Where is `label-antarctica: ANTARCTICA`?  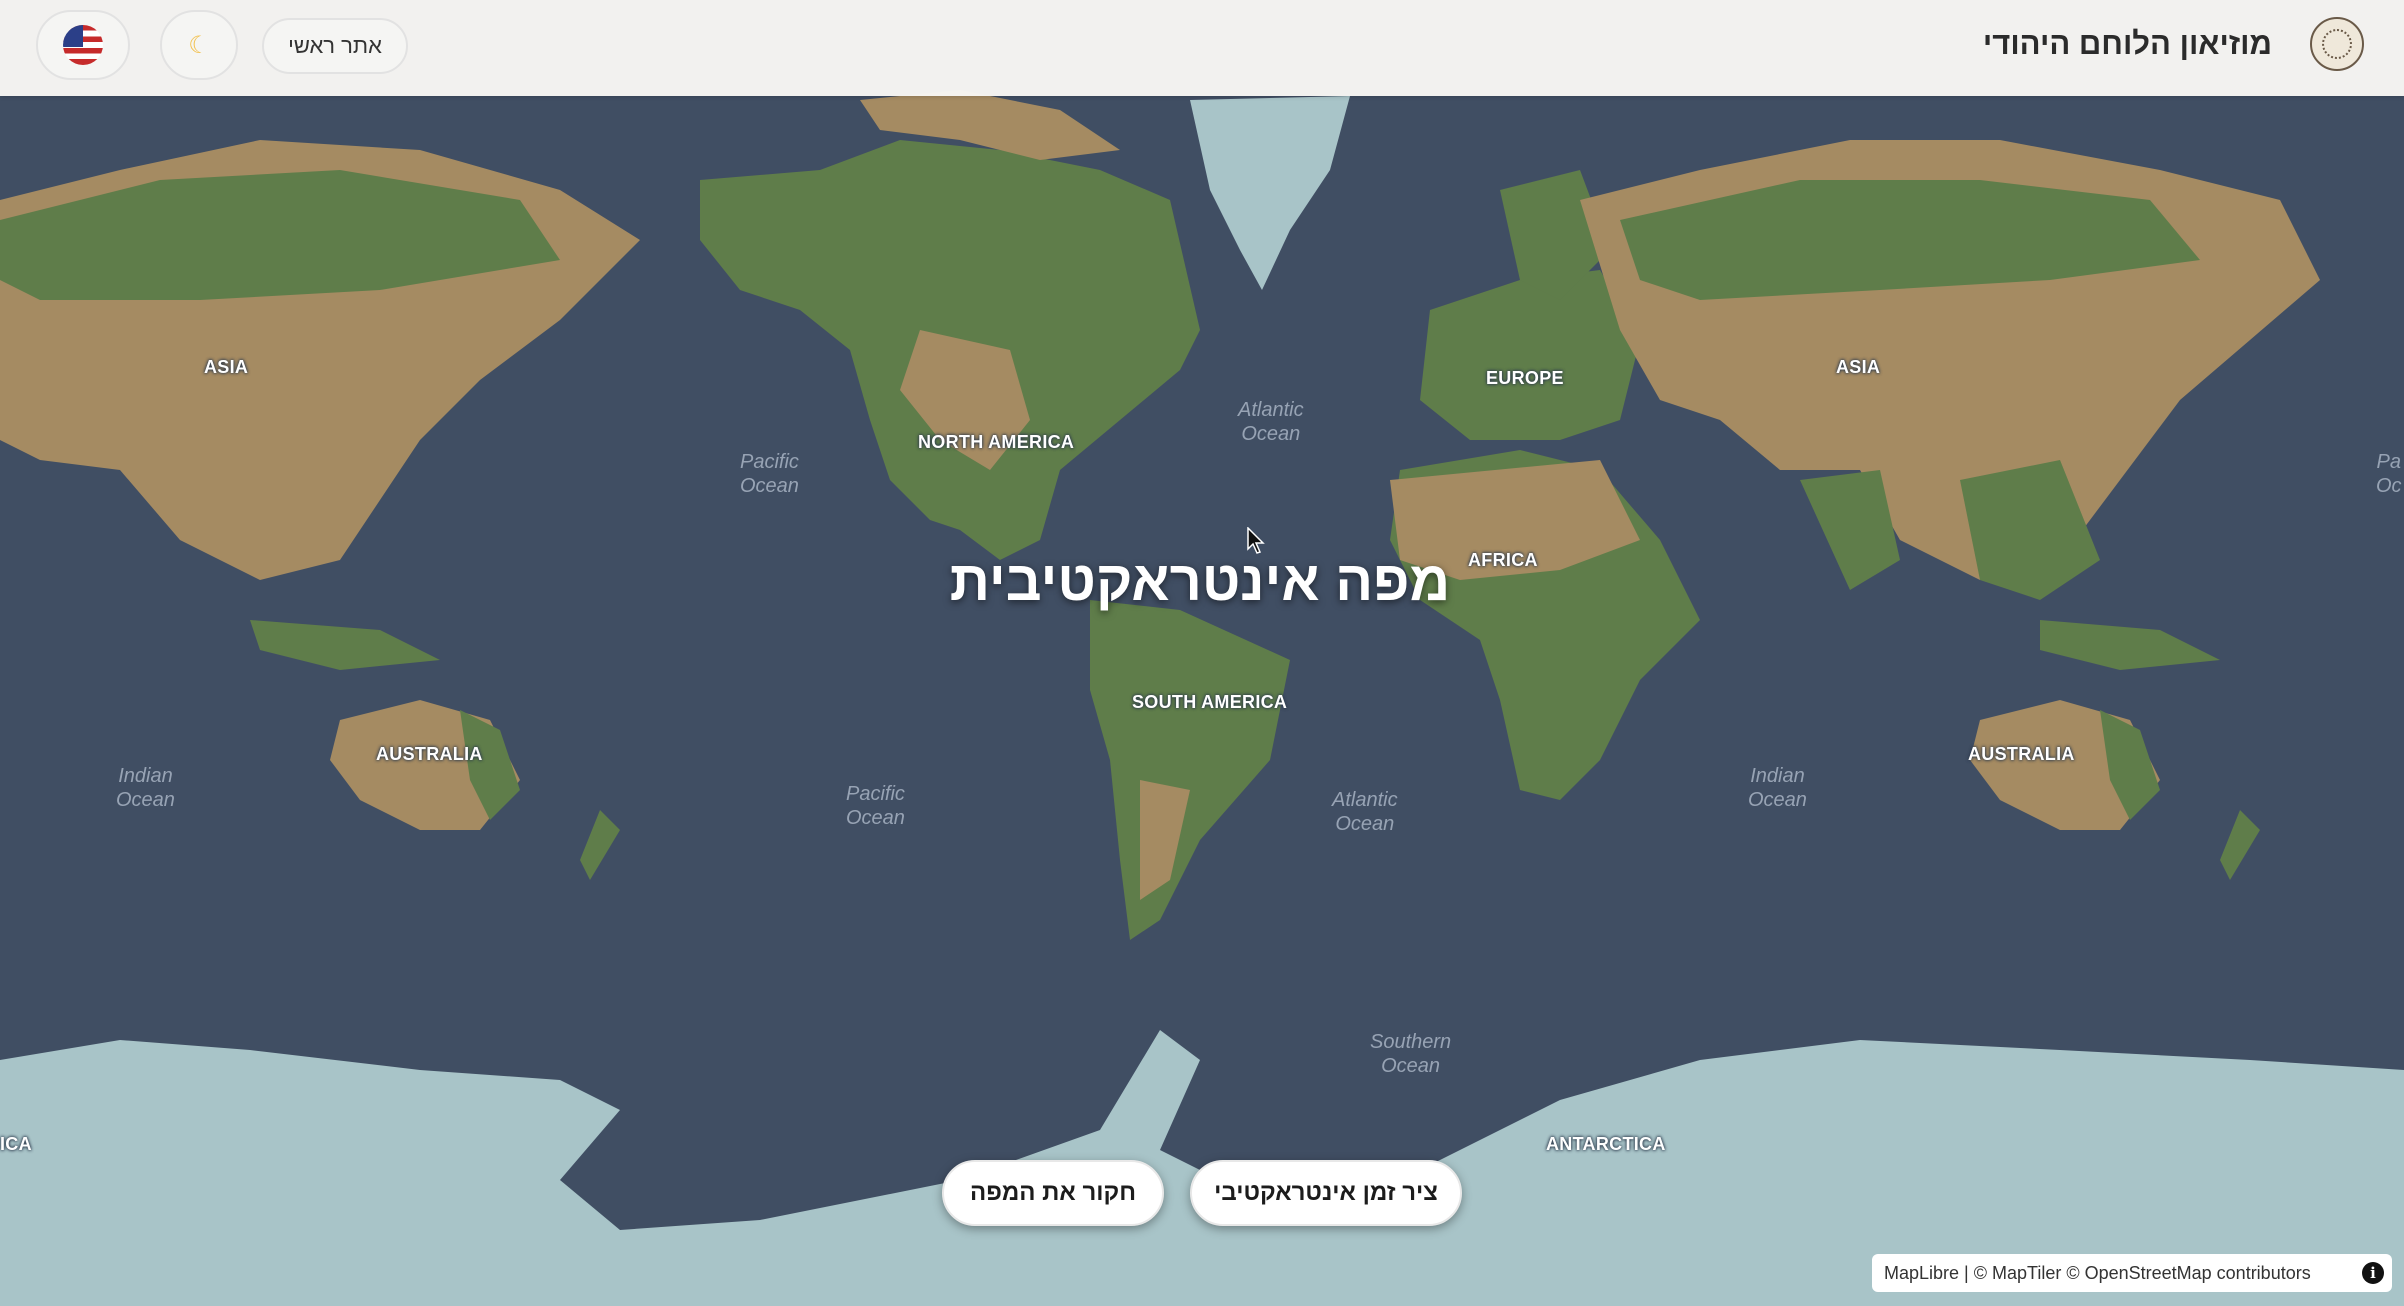 label-antarctica: ANTARCTICA is located at coordinates (1606, 1144).